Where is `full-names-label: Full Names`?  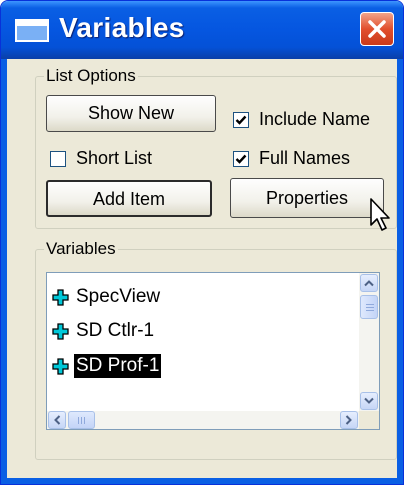 full-names-label: Full Names is located at coordinates (305, 158).